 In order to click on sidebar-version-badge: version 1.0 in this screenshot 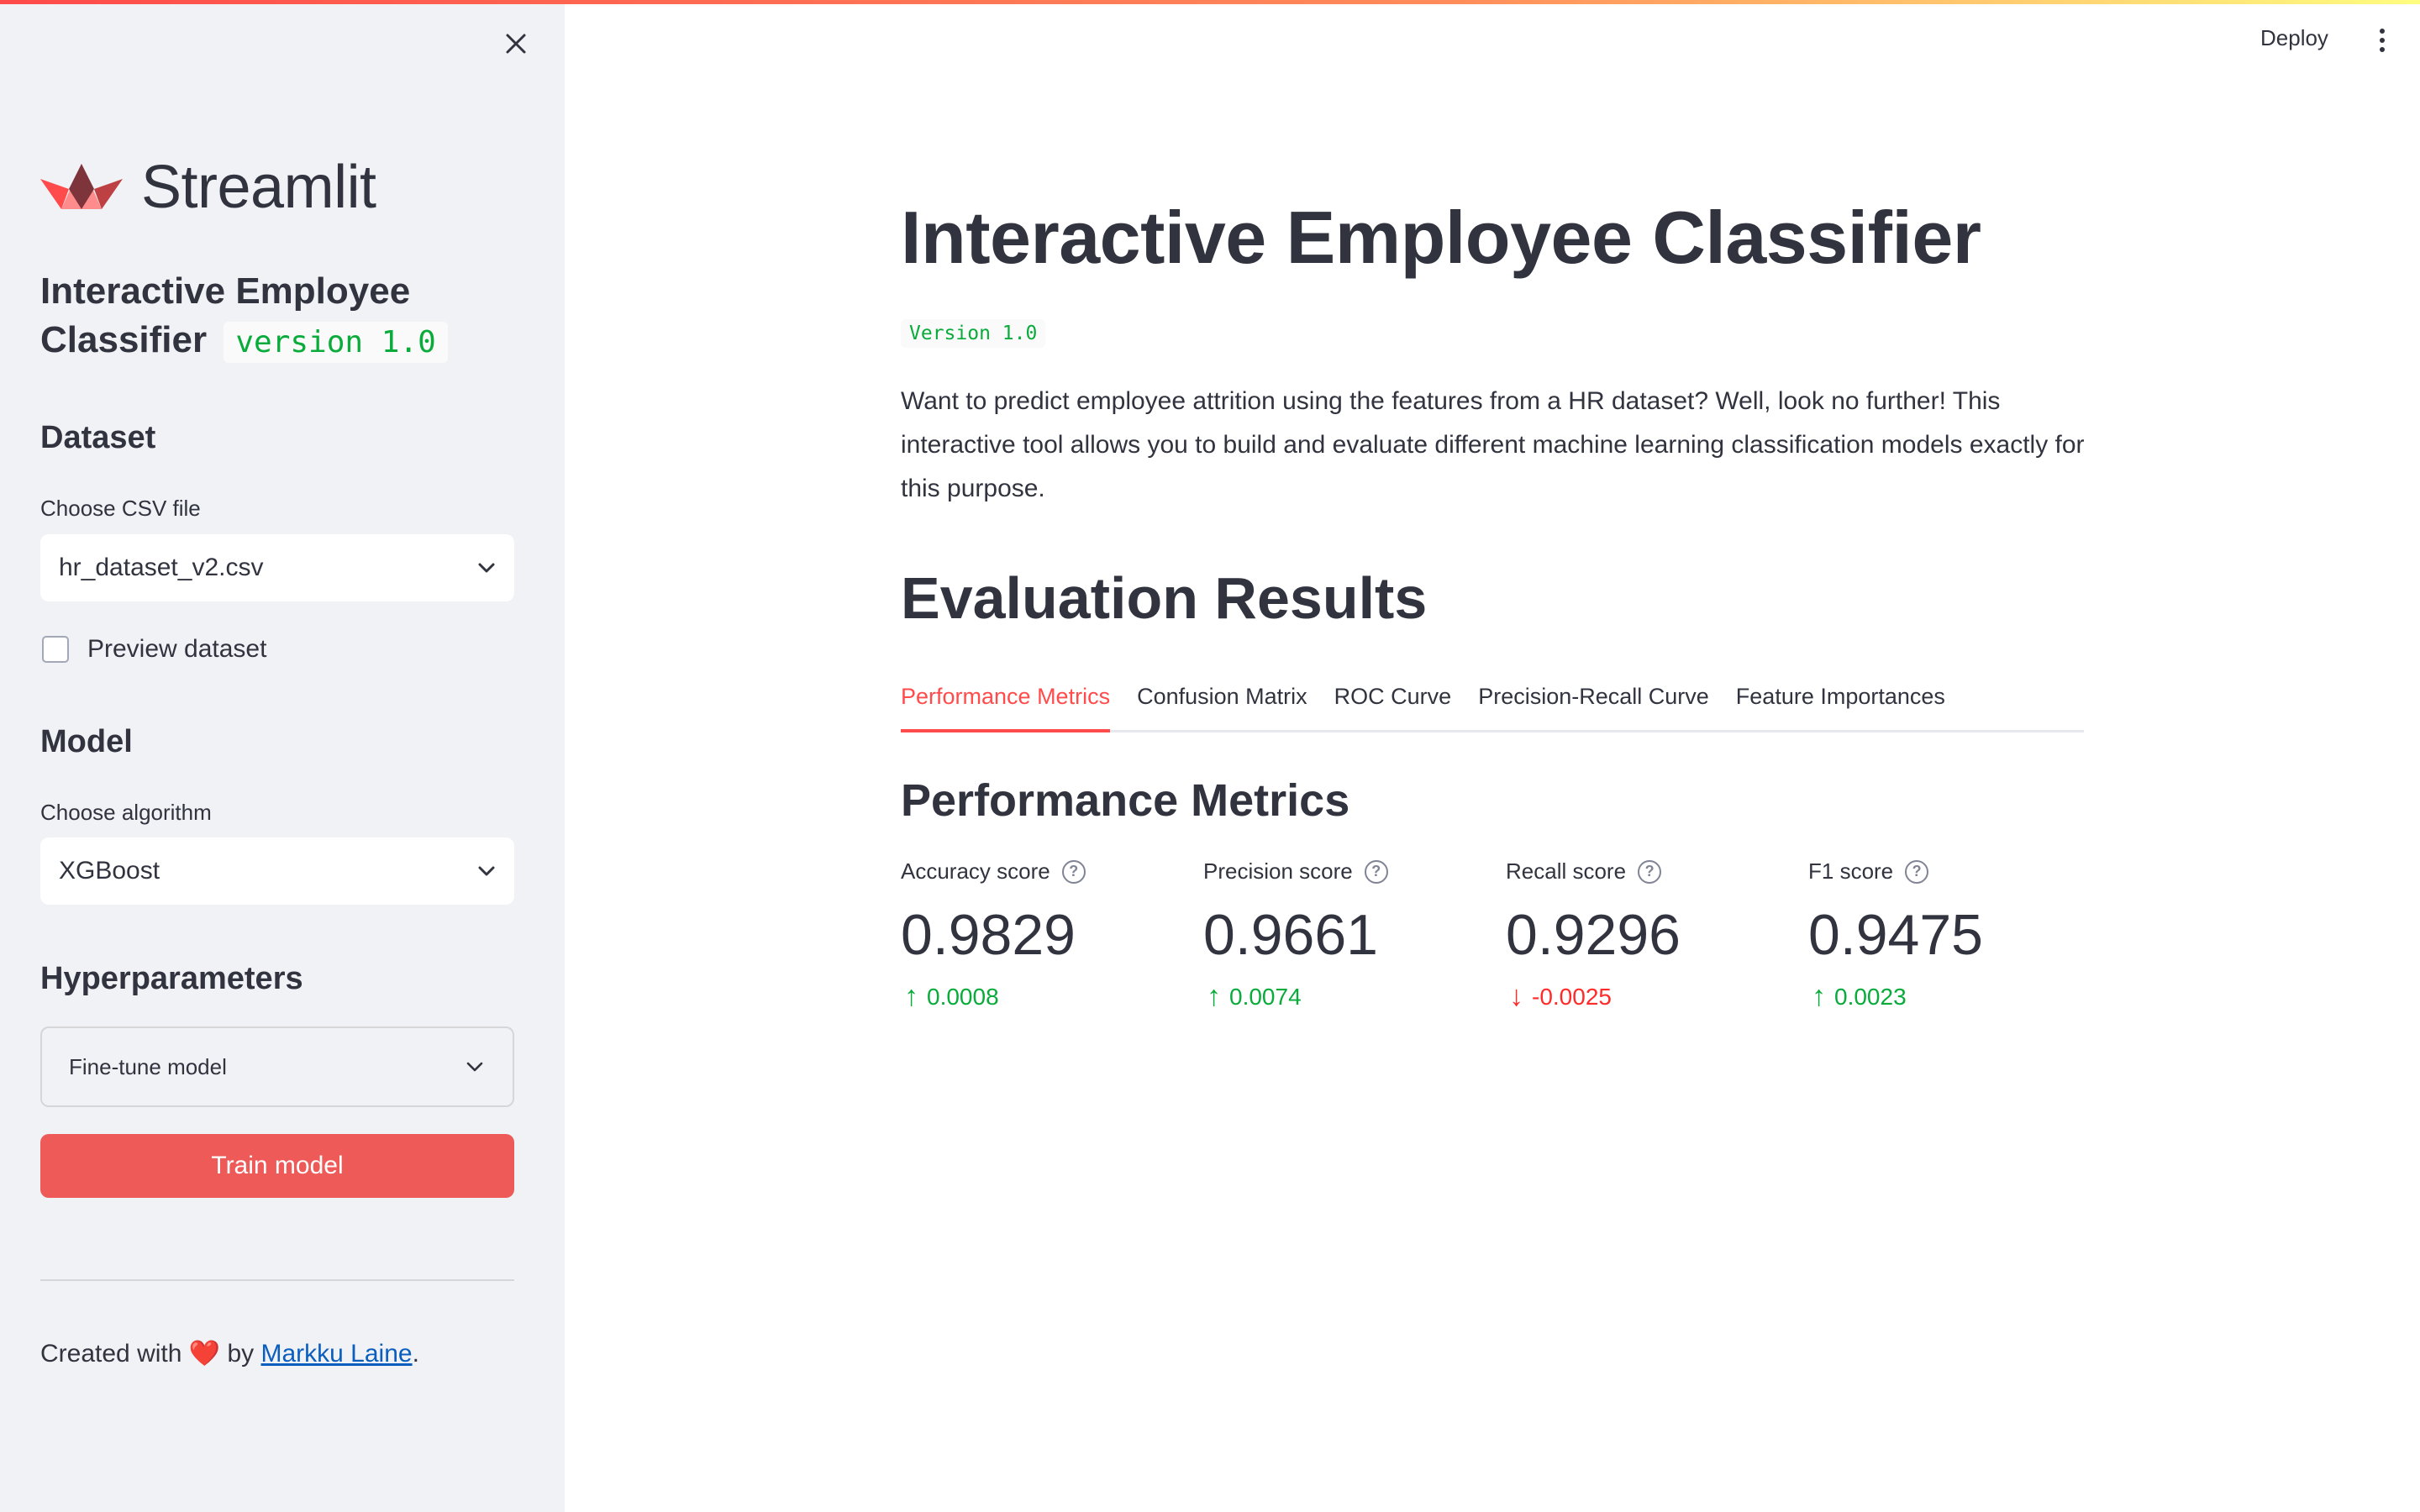, I will do `click(336, 342)`.